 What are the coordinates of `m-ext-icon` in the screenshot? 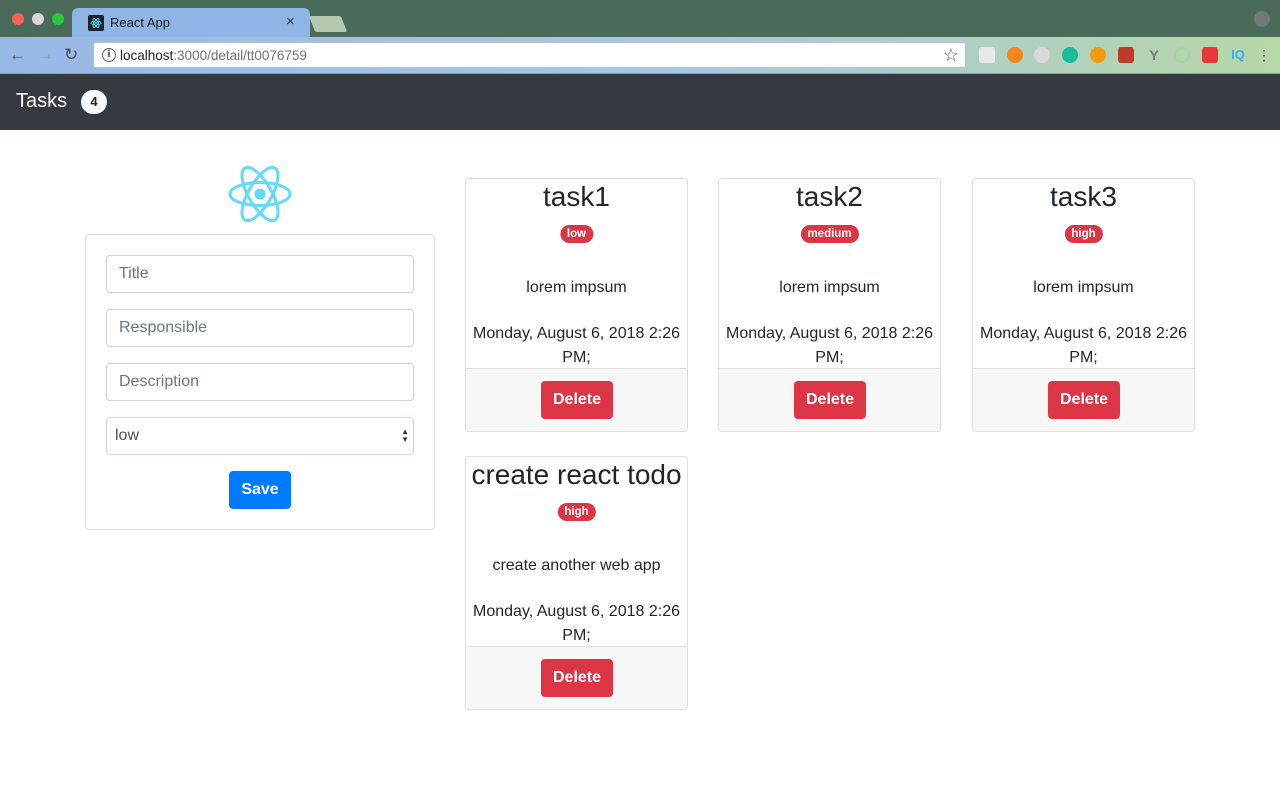 It's located at (1070, 55).